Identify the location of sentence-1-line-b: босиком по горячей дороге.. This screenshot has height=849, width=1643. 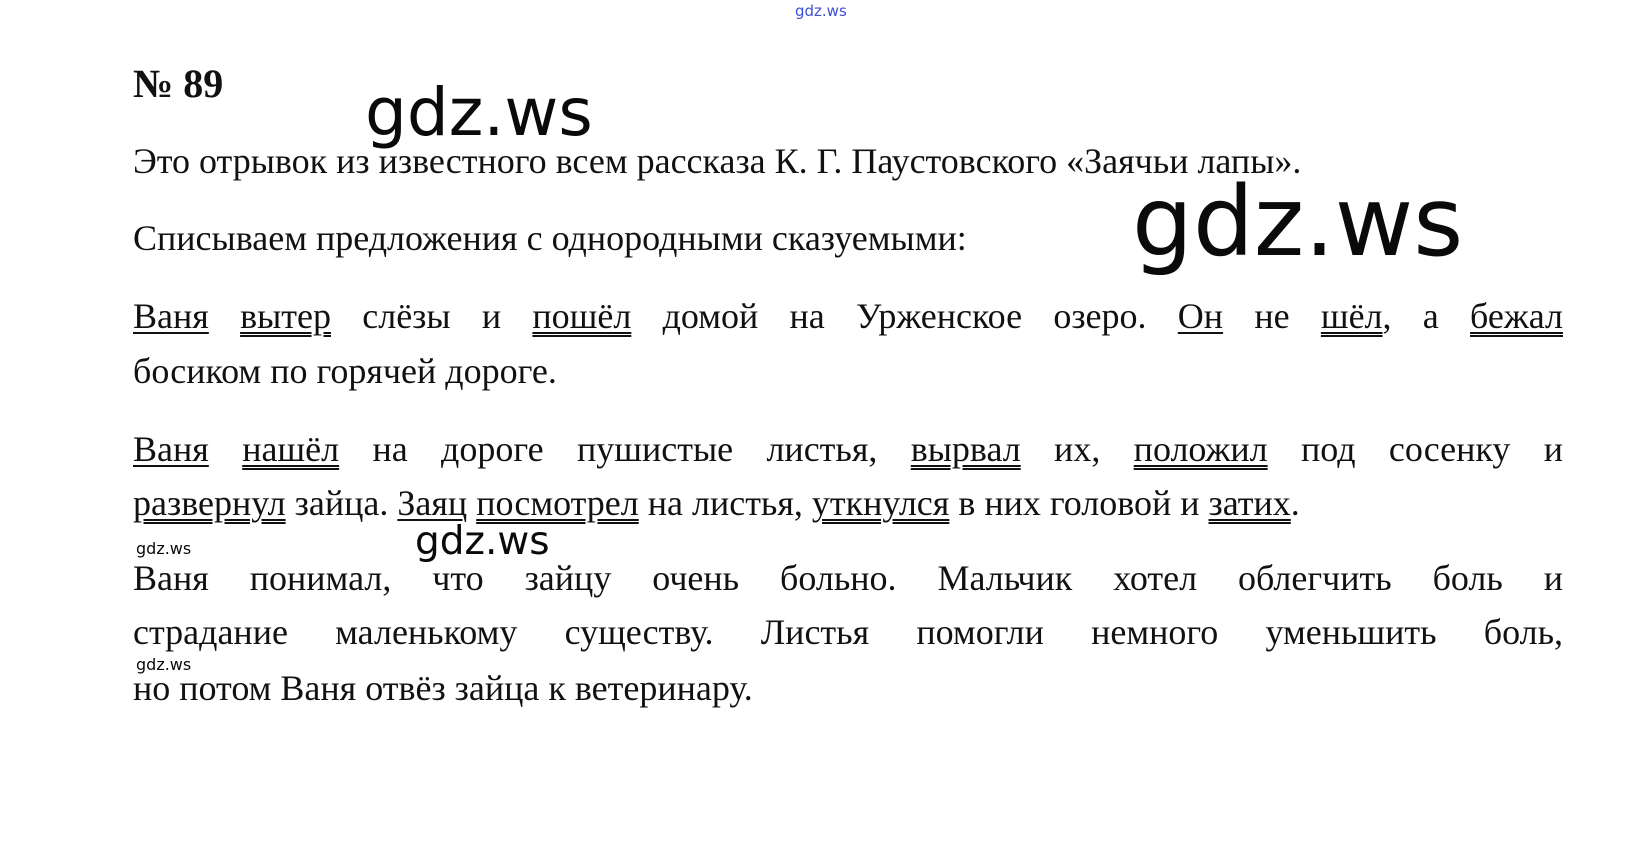
(345, 371).